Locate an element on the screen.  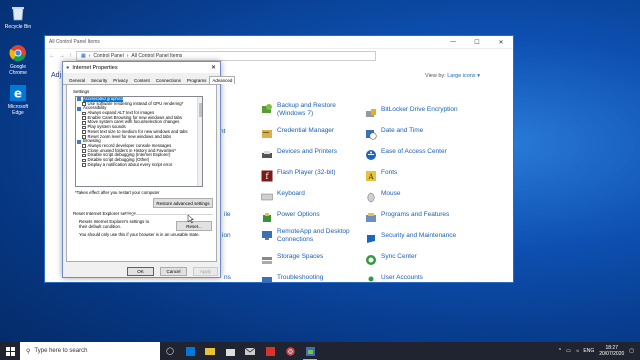
cp-item-keyboard: Keyboard is located at coordinates (283, 196).